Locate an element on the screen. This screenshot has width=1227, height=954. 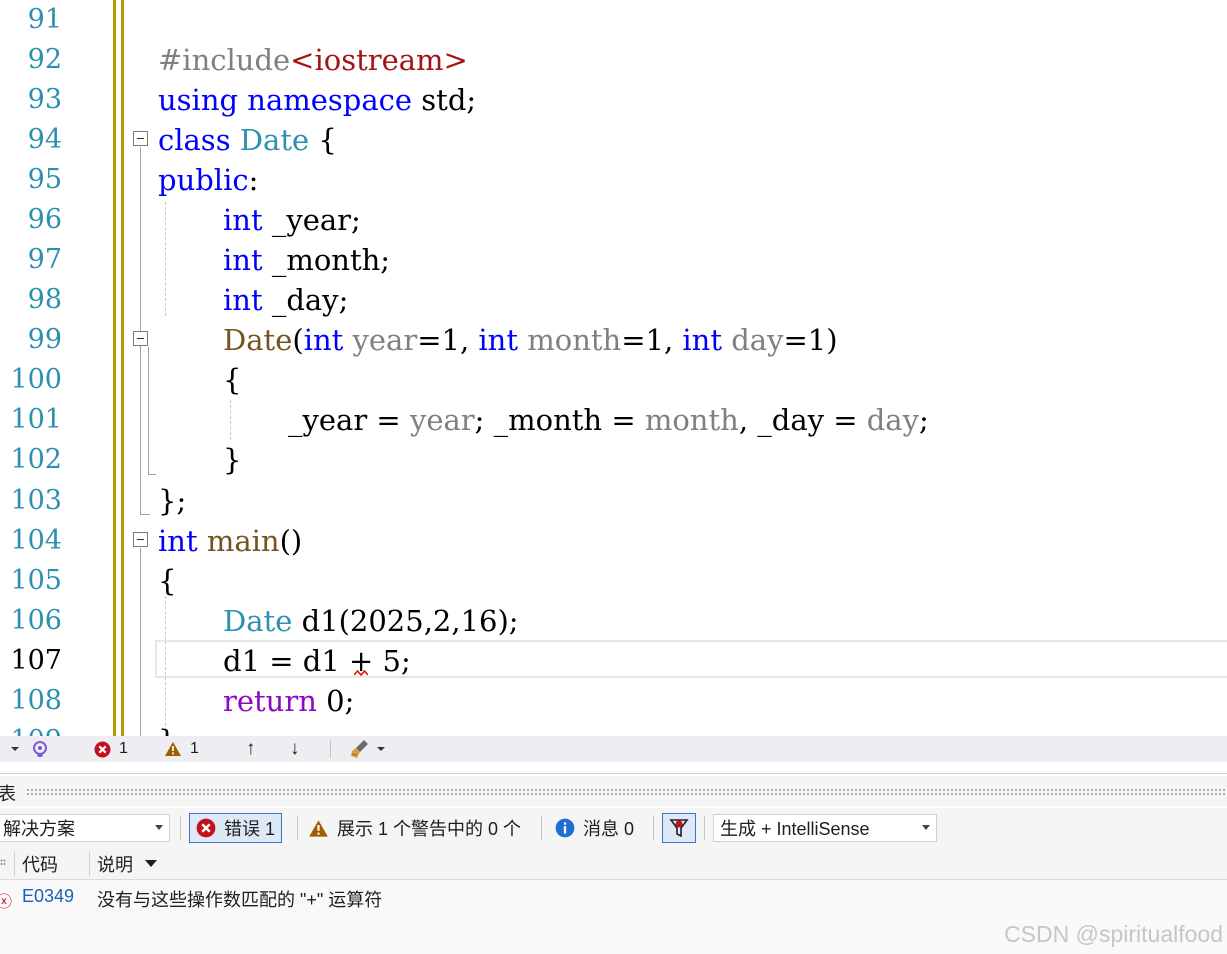
warning-count: 1 is located at coordinates (194, 748).